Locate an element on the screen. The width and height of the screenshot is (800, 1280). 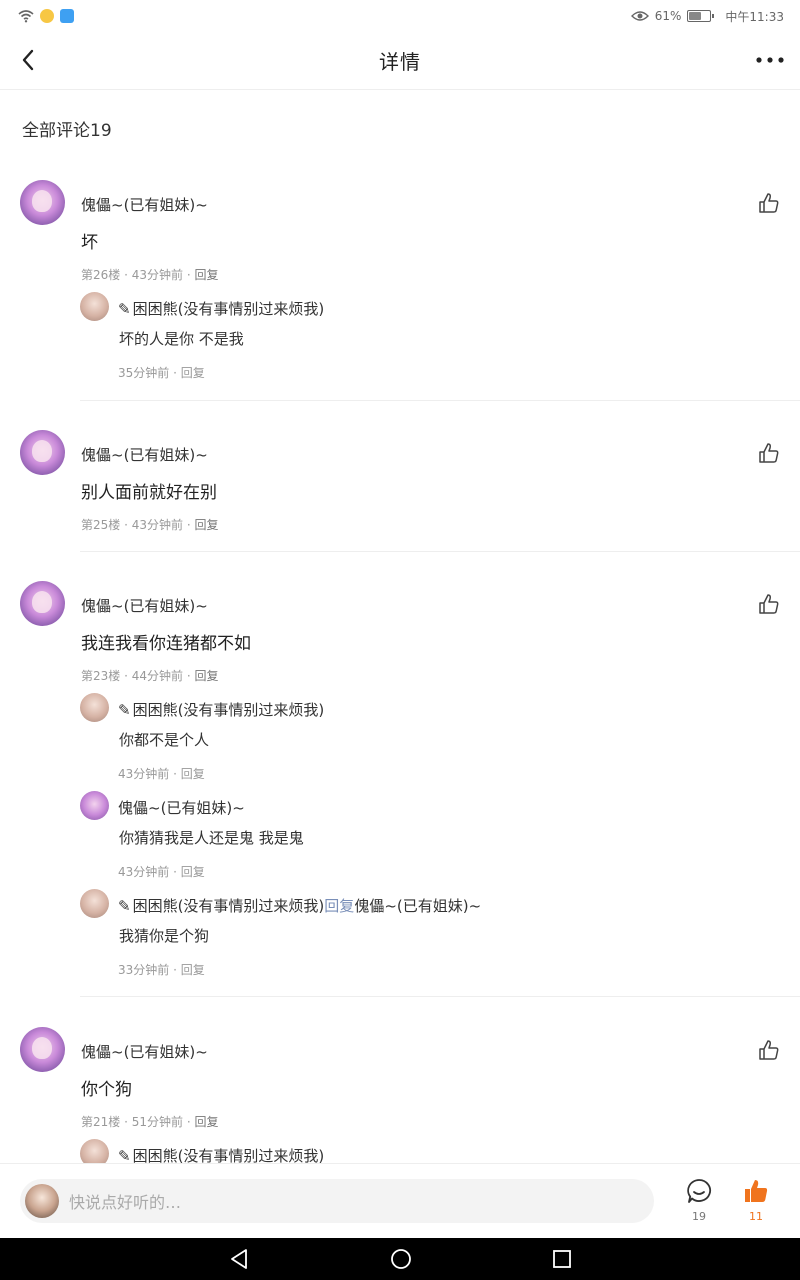
more-button is located at coordinates (770, 60).